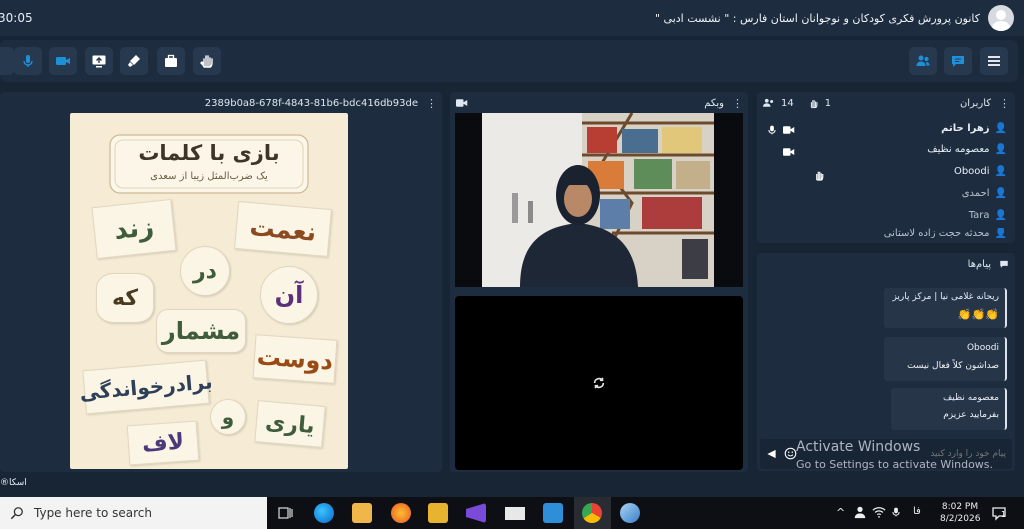 This screenshot has width=1024, height=529. Describe the element at coordinates (945, 308) in the screenshot. I see `chat-message: ریحانه غلامی نیا | مرکز پاریز 👏👏👏` at that location.